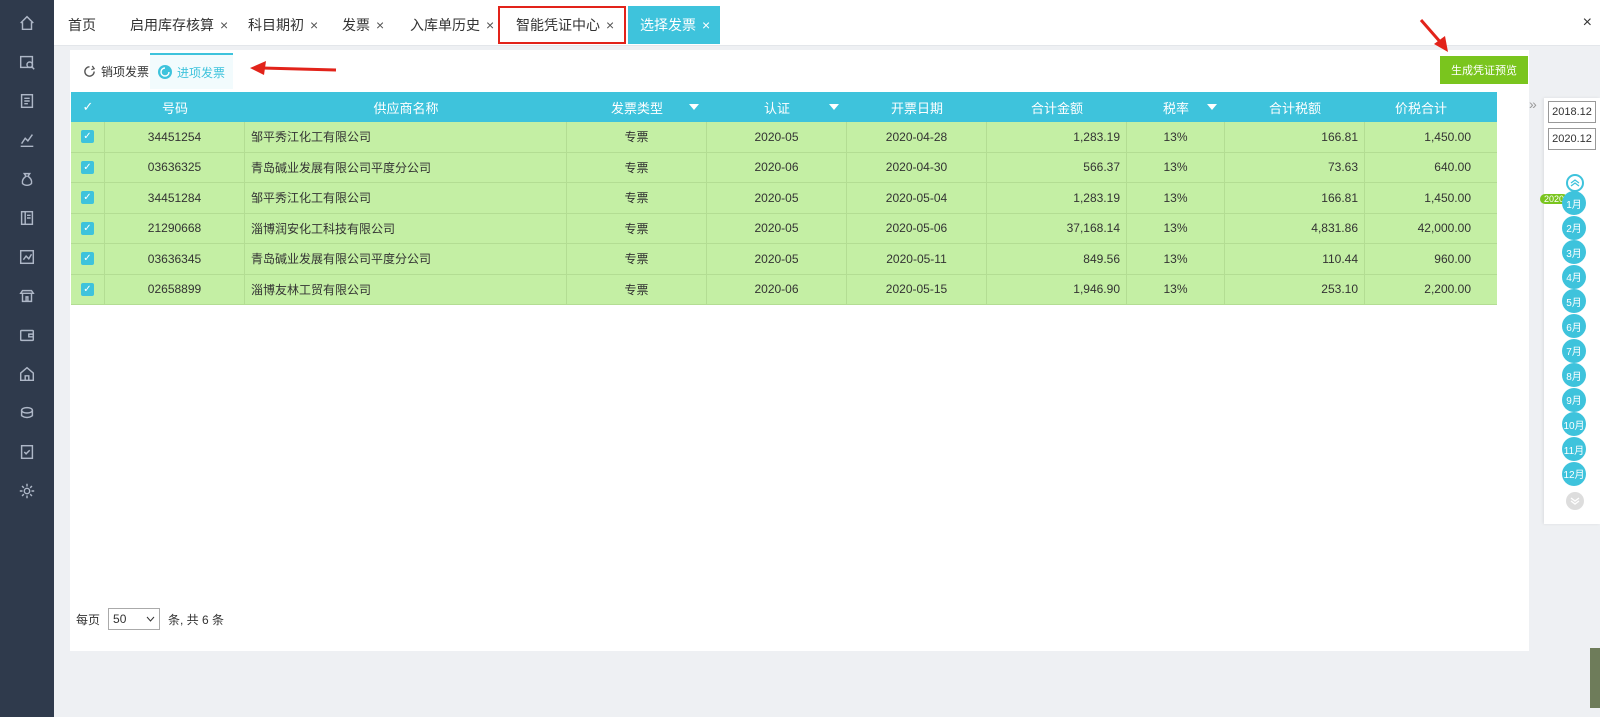 The height and width of the screenshot is (717, 1600). What do you see at coordinates (1057, 259) in the screenshot?
I see `cell-amount: 849.56` at bounding box center [1057, 259].